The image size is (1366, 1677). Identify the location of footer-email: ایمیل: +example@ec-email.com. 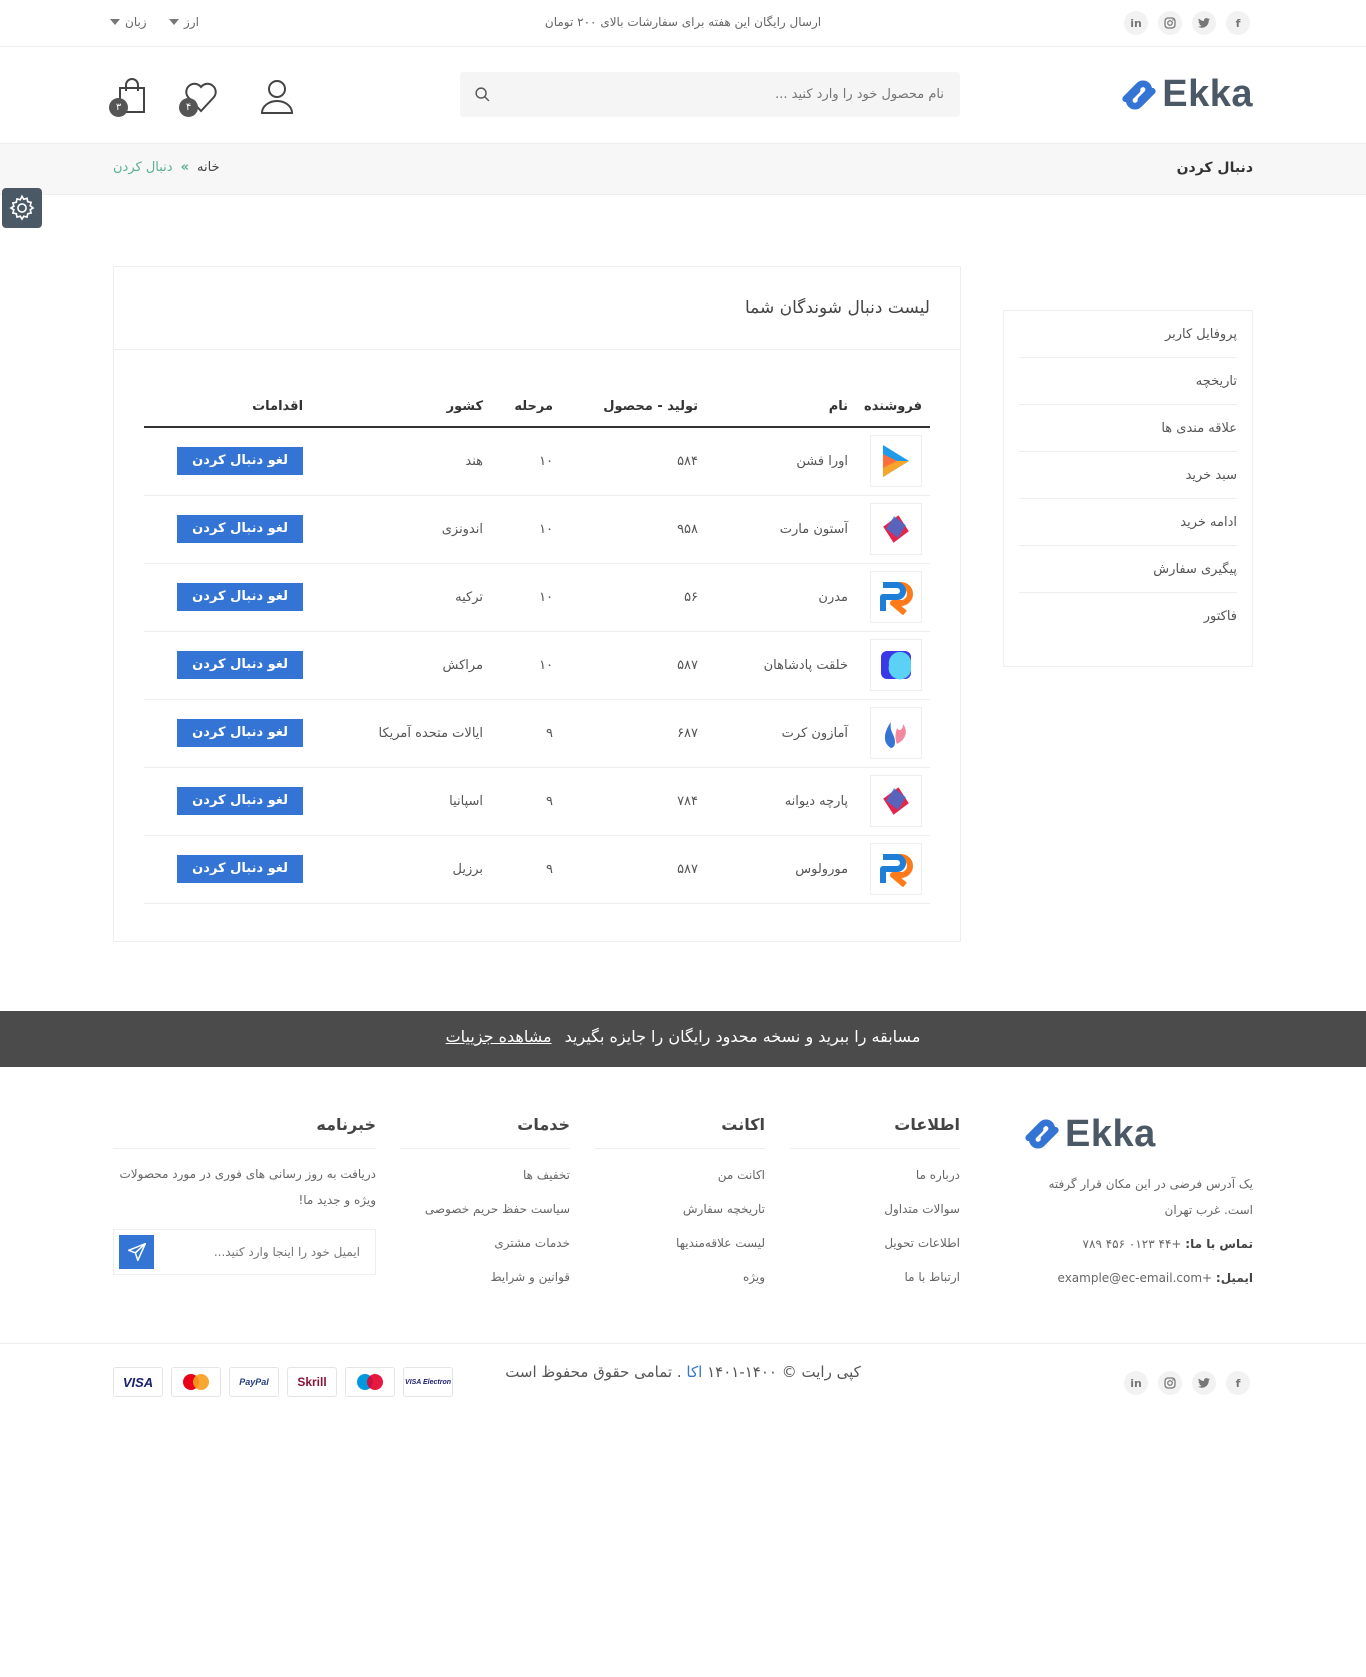
(1138, 1278).